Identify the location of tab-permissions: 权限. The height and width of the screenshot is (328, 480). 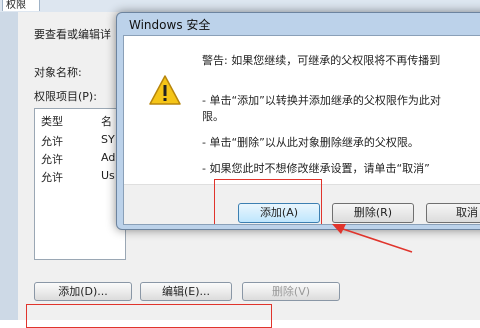
(21, 5).